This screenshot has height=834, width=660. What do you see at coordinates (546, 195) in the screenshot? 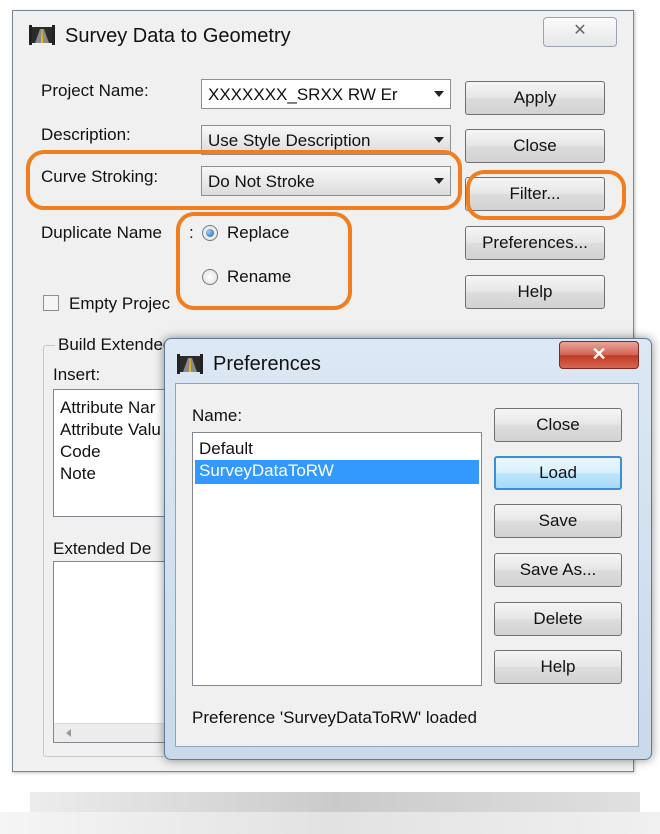
I see `filter-button-highlight` at bounding box center [546, 195].